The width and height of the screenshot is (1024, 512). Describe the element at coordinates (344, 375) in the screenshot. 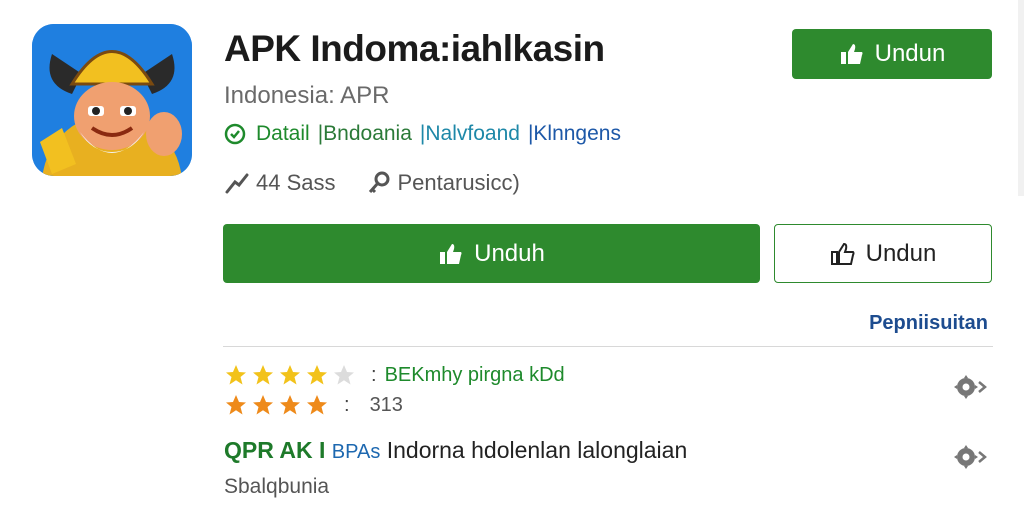

I see `star-empty-icon` at that location.